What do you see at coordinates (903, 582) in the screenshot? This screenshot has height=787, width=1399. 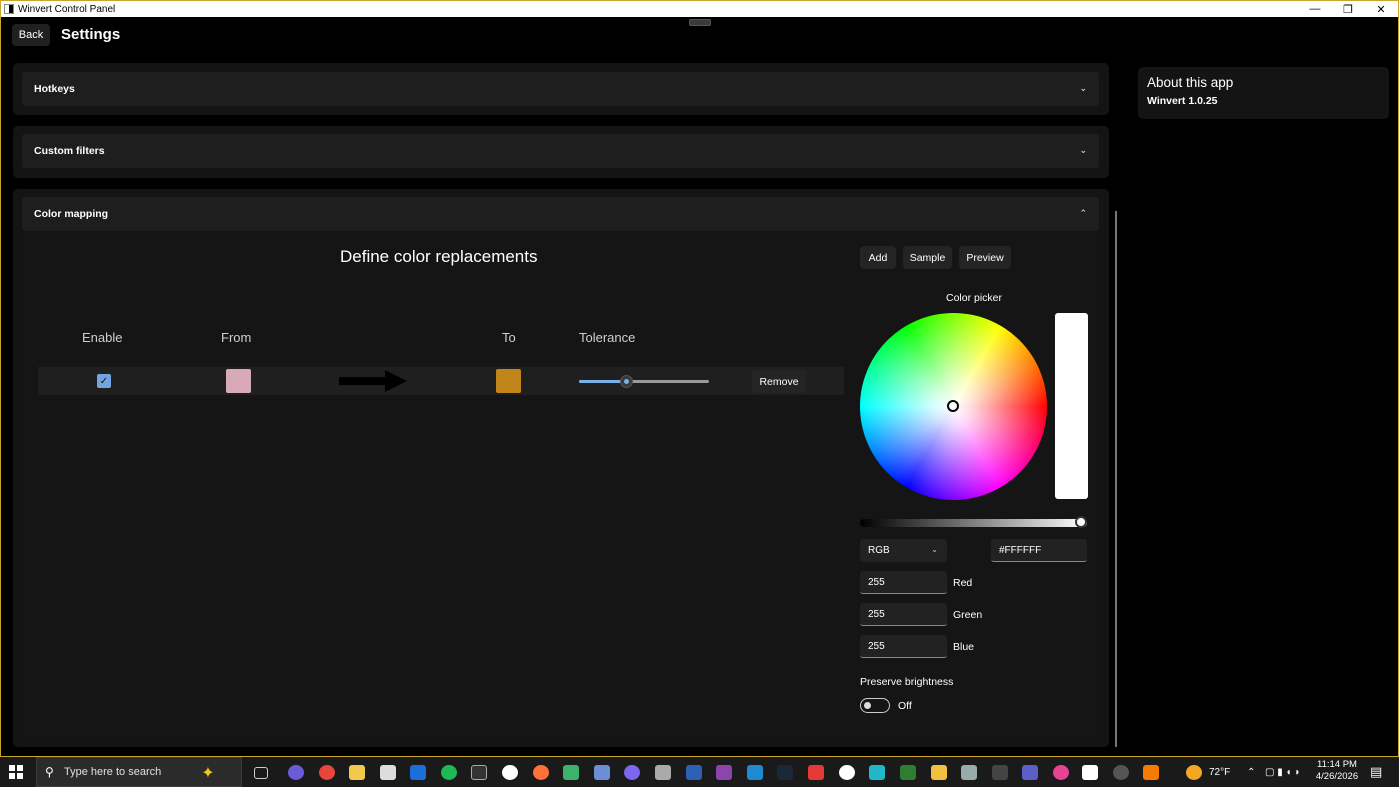 I see `red-input: 255` at bounding box center [903, 582].